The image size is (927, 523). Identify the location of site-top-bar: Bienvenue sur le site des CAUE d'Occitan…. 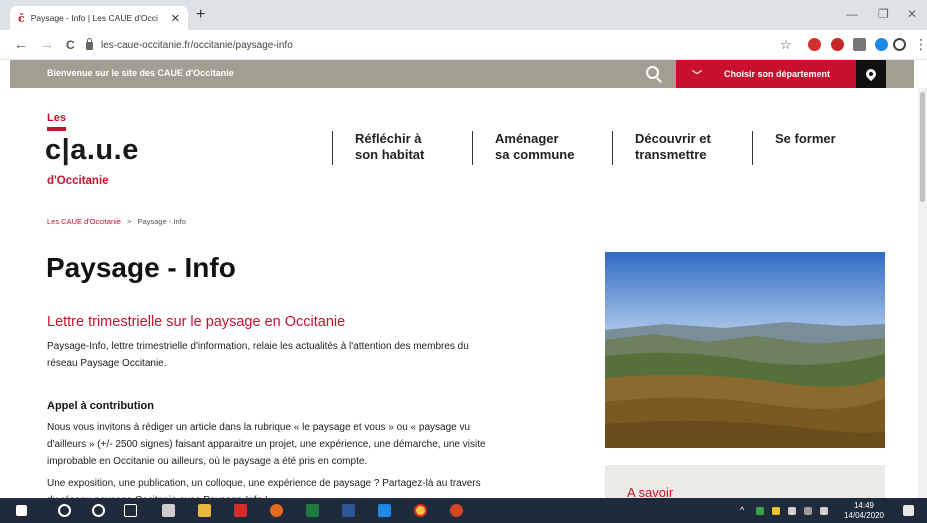
(462, 74).